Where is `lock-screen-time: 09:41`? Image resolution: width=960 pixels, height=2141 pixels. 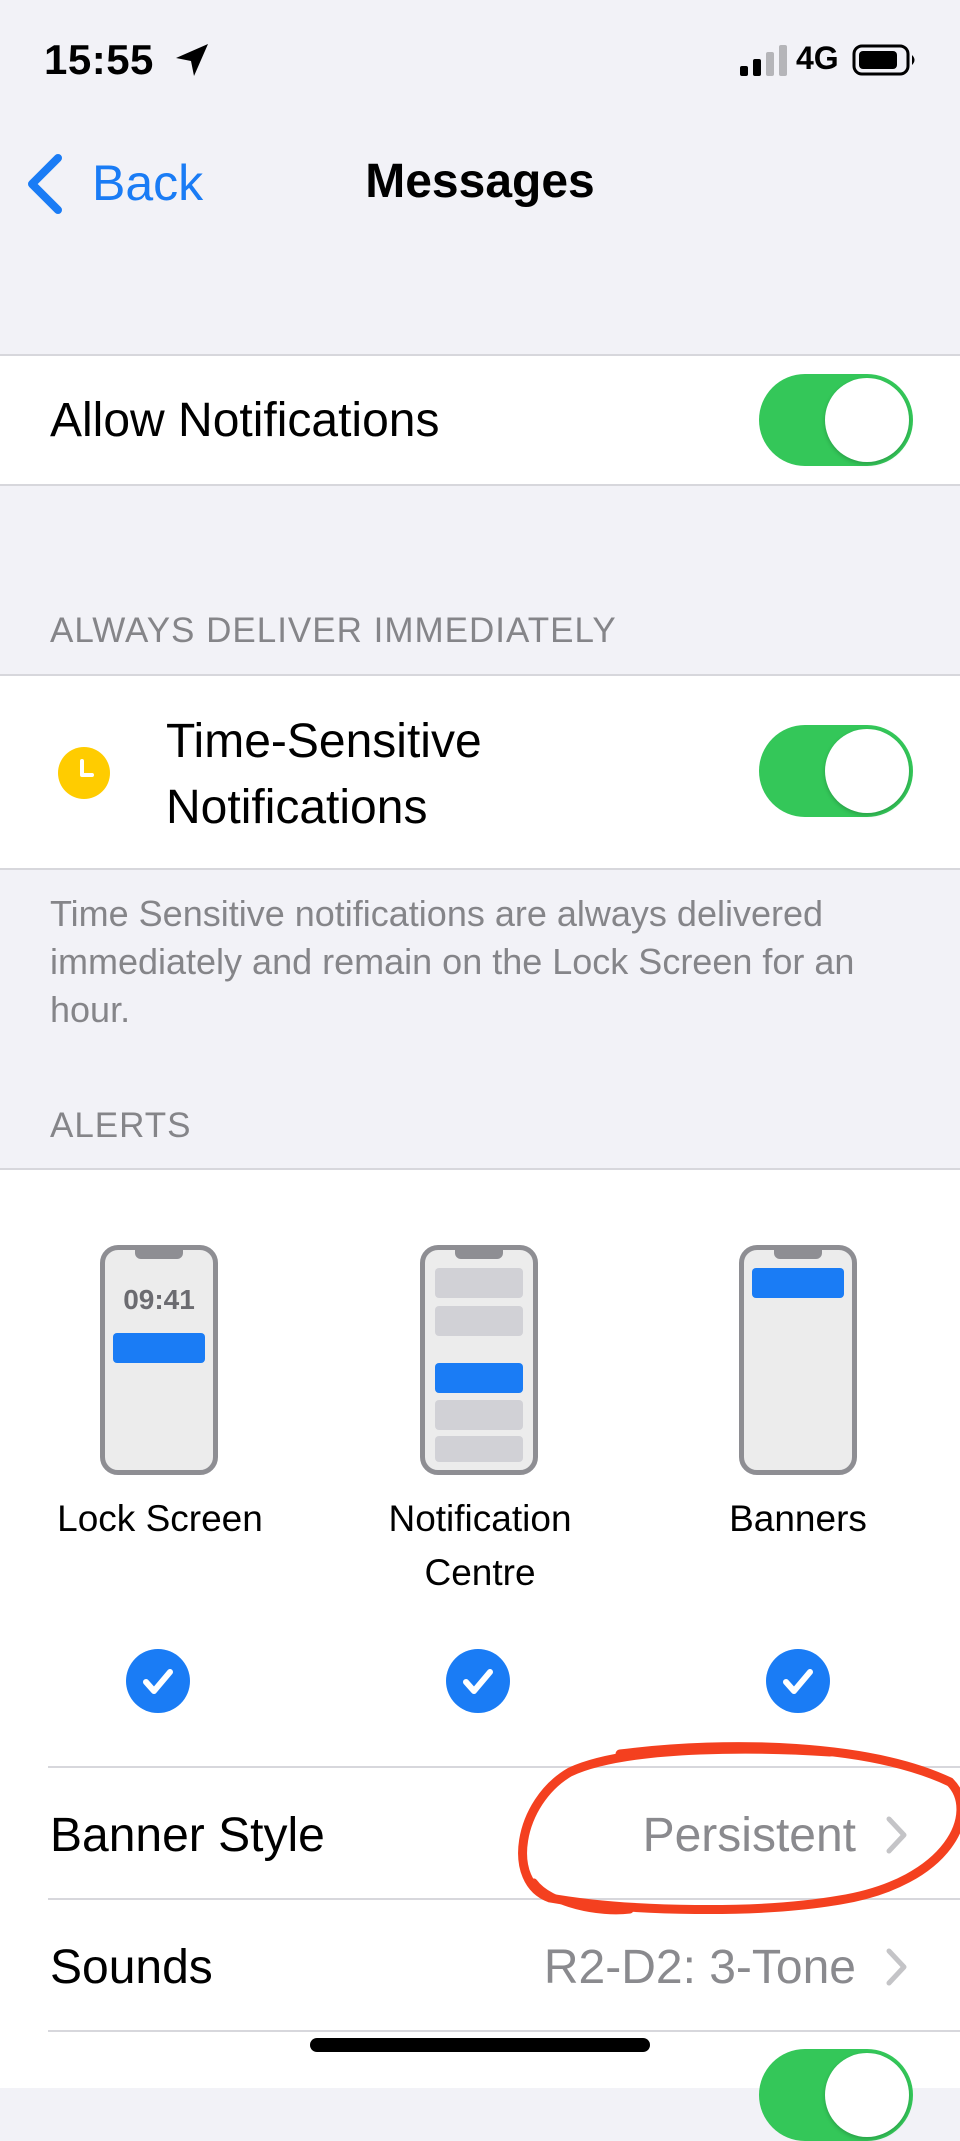
lock-screen-time: 09:41 is located at coordinates (159, 1299).